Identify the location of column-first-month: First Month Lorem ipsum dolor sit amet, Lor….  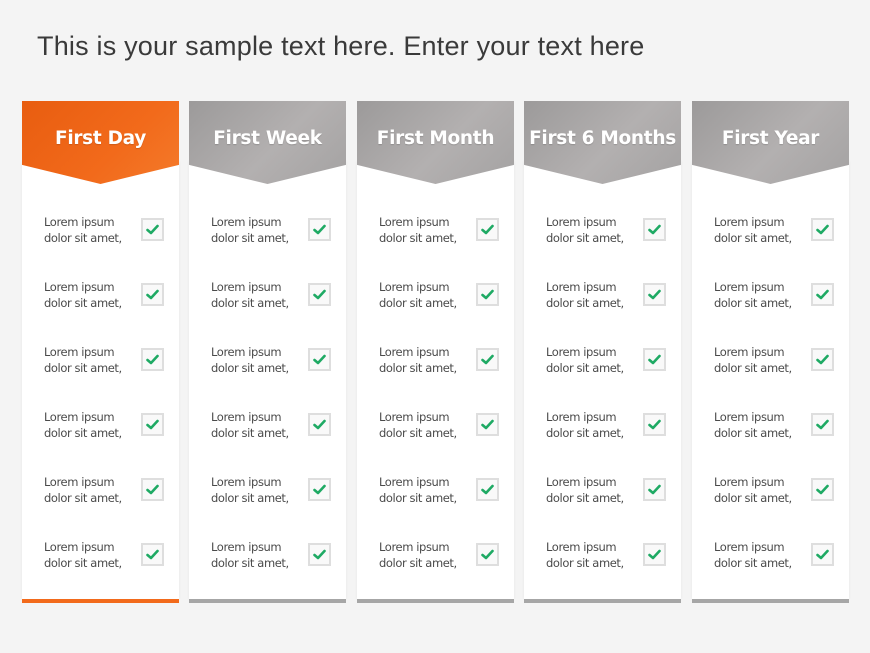
(435, 352).